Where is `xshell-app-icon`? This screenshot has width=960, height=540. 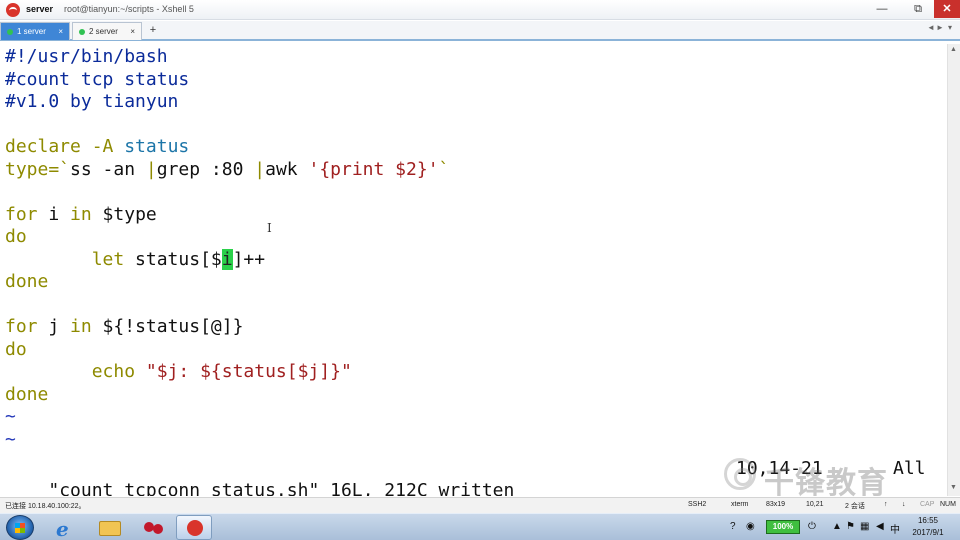
xshell-app-icon is located at coordinates (13, 10).